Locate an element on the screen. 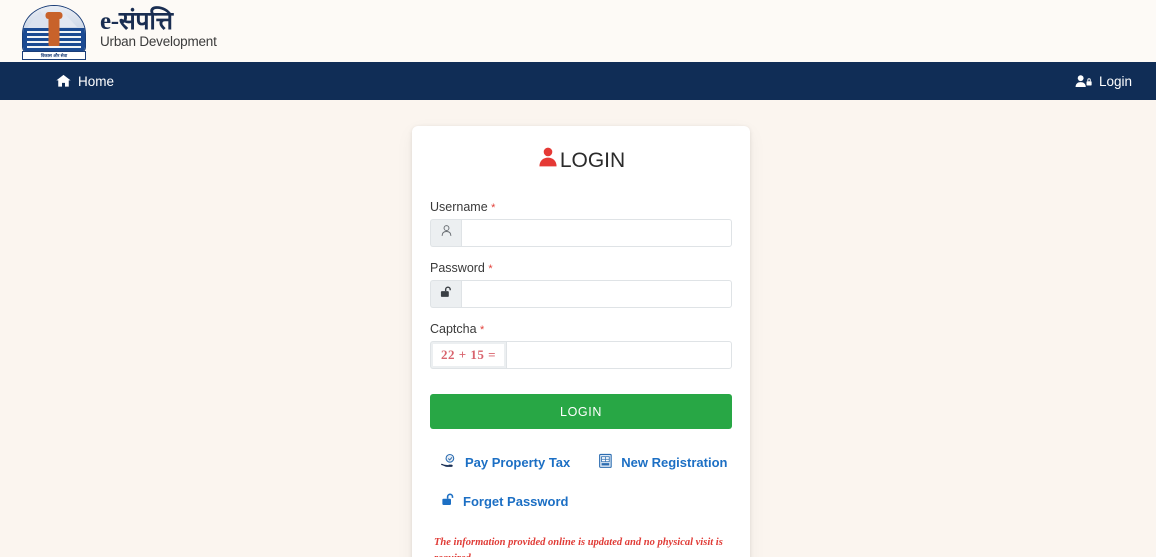  nav-item-login-label: Login is located at coordinates (1115, 81).